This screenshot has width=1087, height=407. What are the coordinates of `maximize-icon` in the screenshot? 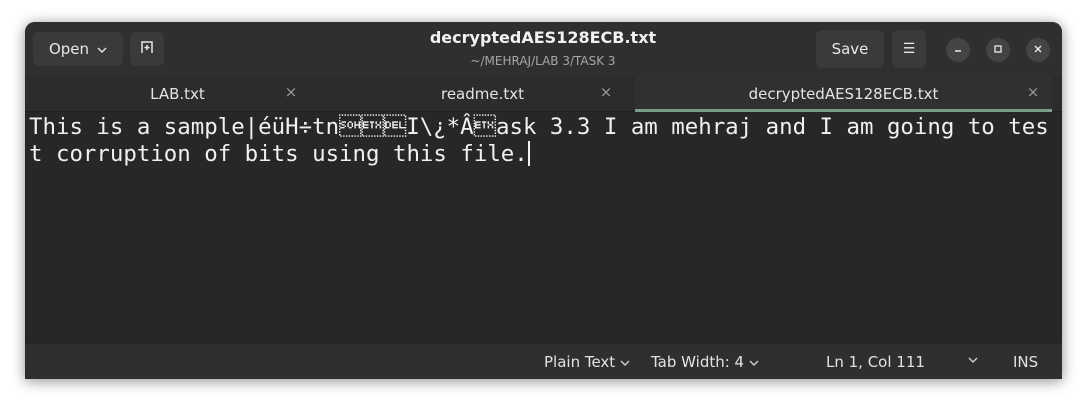 It's located at (998, 50).